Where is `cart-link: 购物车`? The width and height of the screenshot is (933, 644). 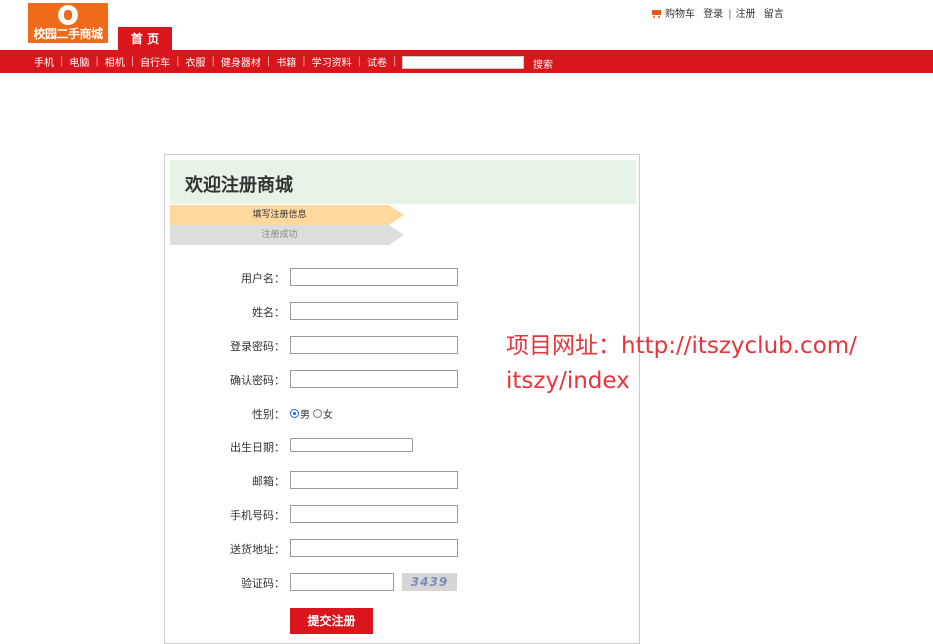
cart-link: 购物车 is located at coordinates (680, 14).